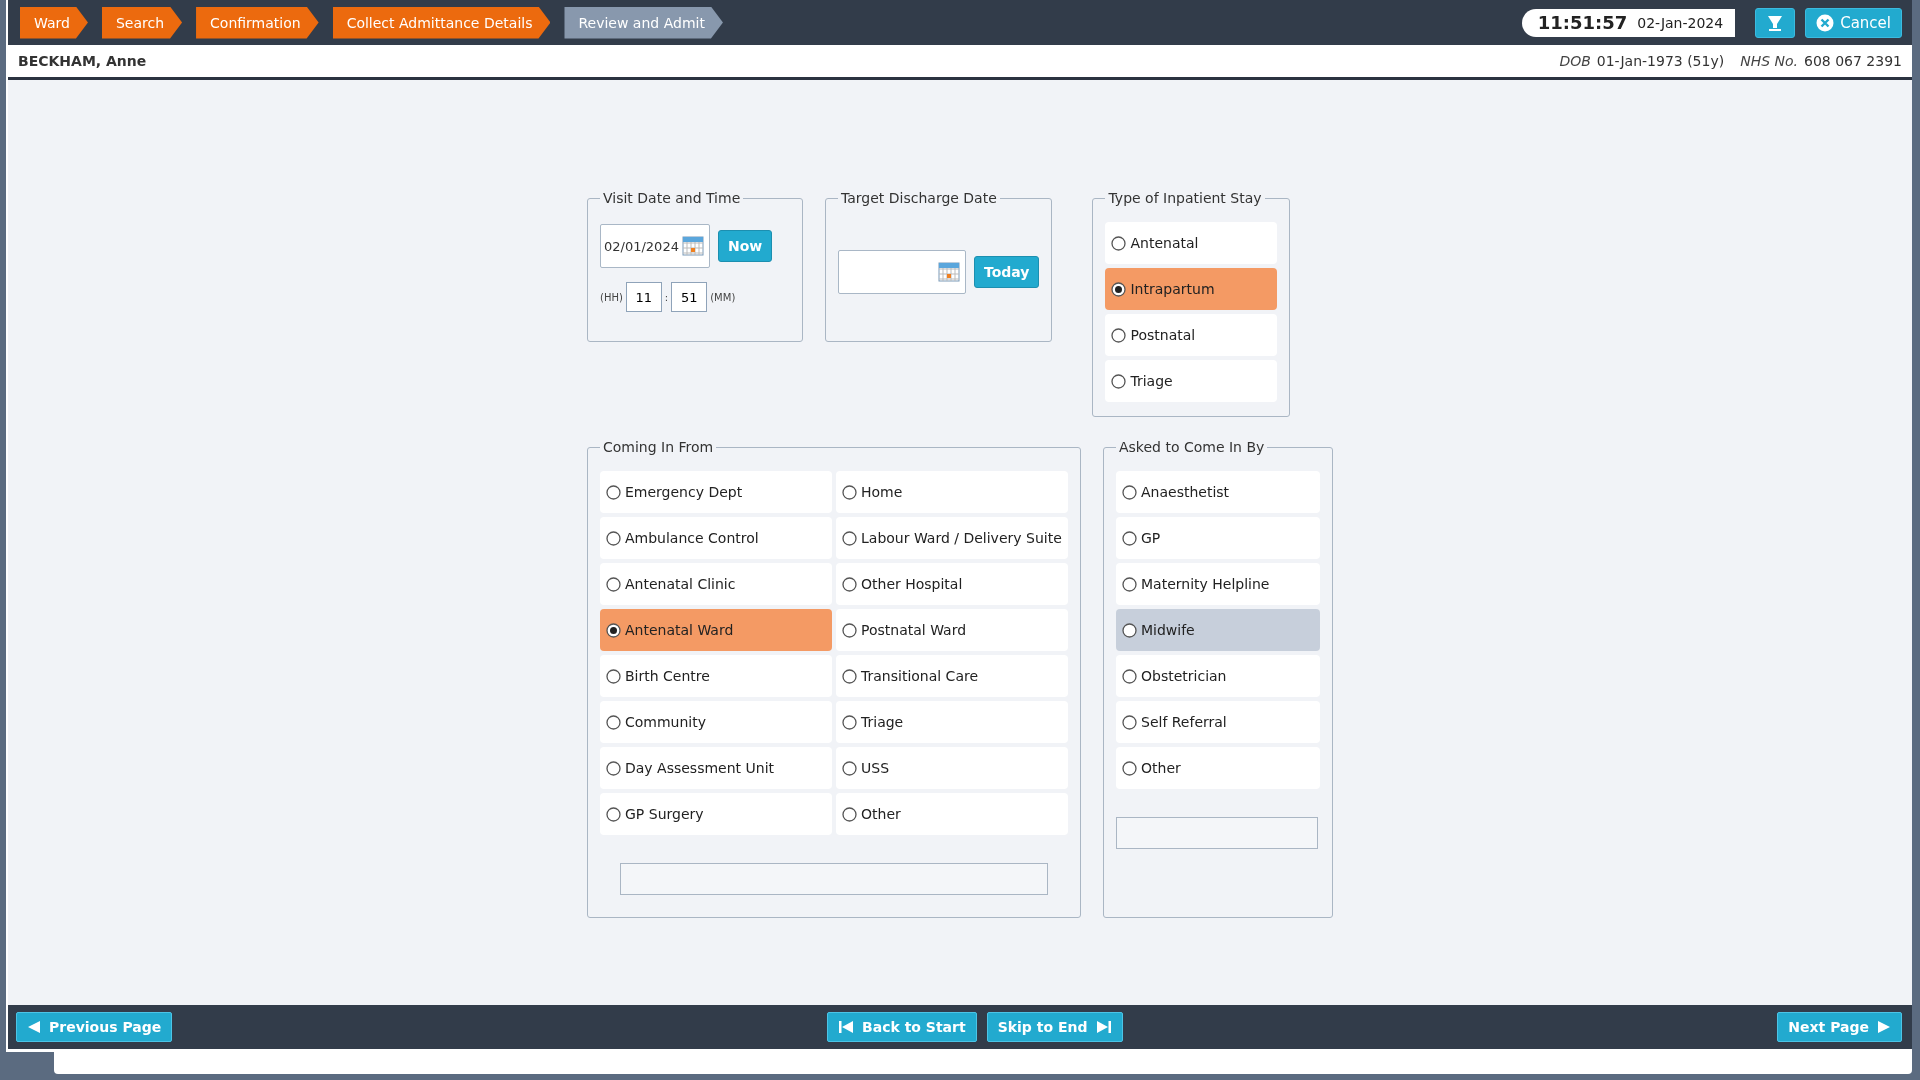 This screenshot has width=1920, height=1080. What do you see at coordinates (1769, 61) in the screenshot?
I see `nhs-label: NHS No.` at bounding box center [1769, 61].